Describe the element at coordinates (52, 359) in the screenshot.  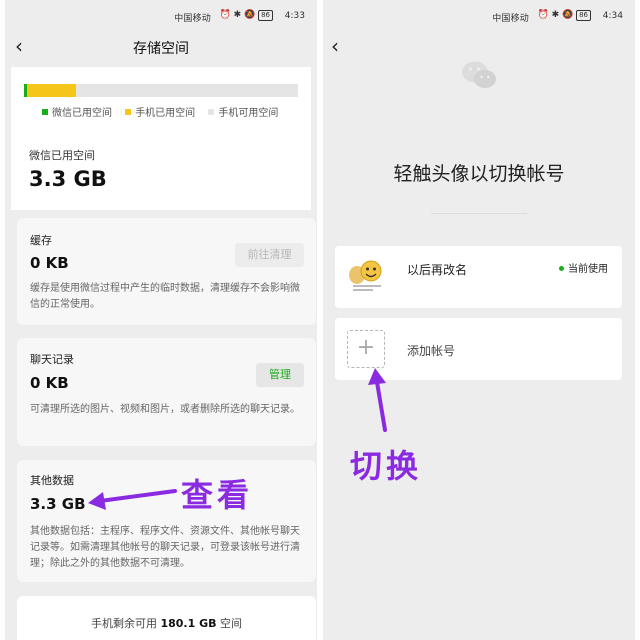
I see `chat-history-title: 聊天记录` at that location.